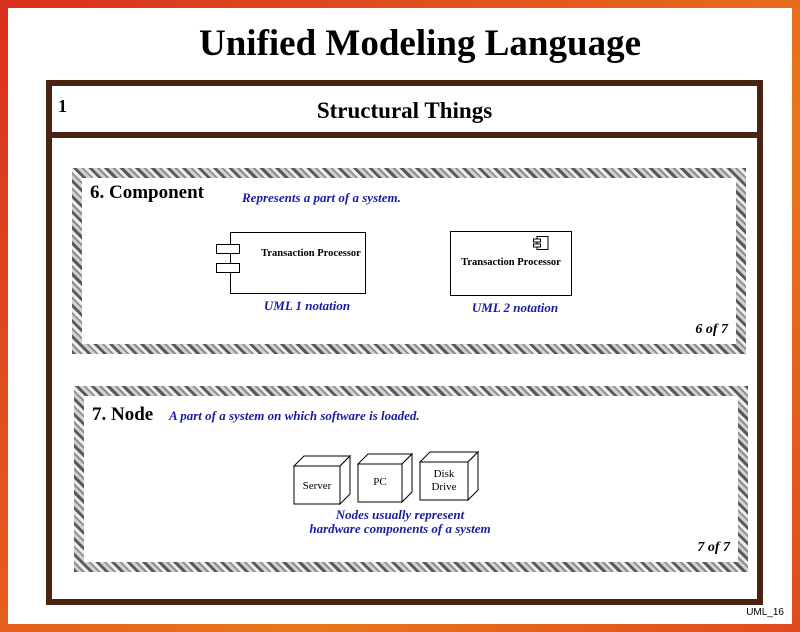 Image resolution: width=800 pixels, height=632 pixels. I want to click on component-heading: 6. Component, so click(147, 192).